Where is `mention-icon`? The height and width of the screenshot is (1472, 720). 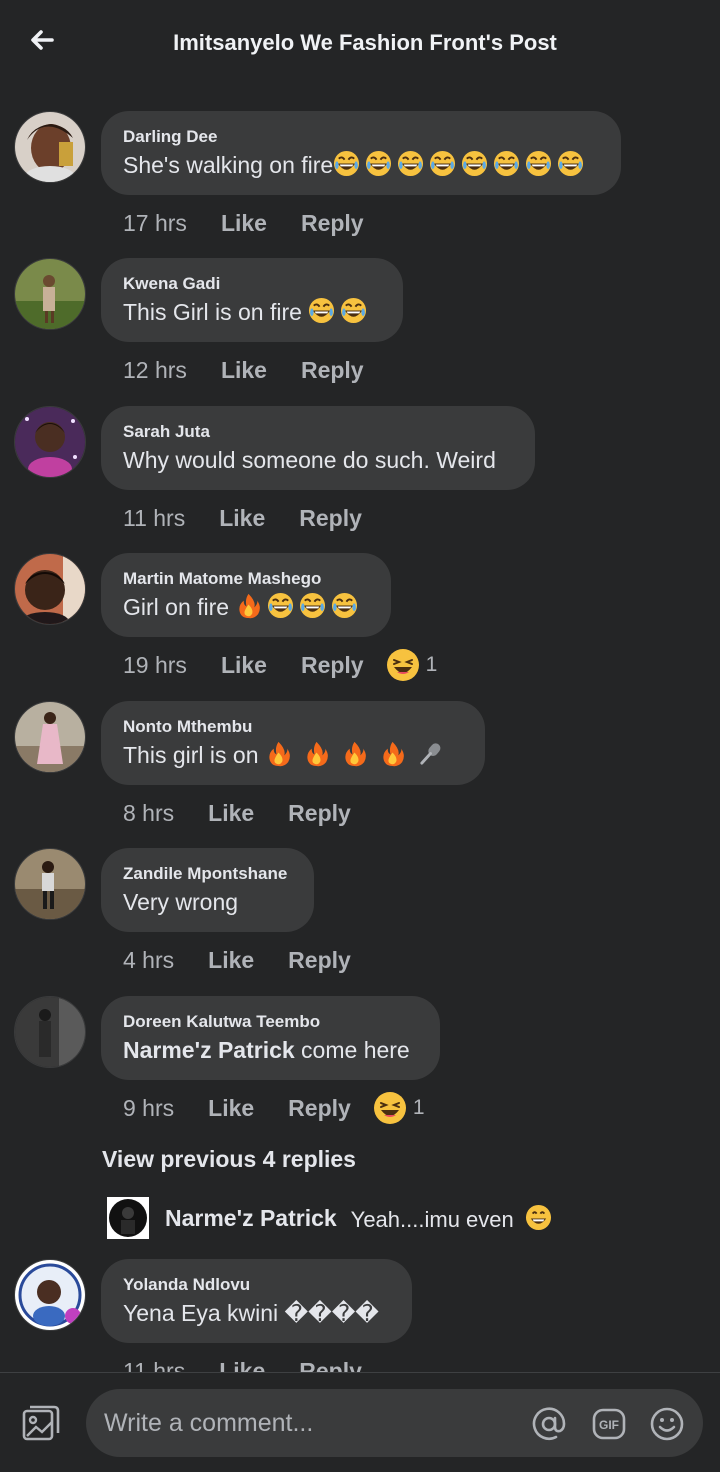 mention-icon is located at coordinates (549, 1424).